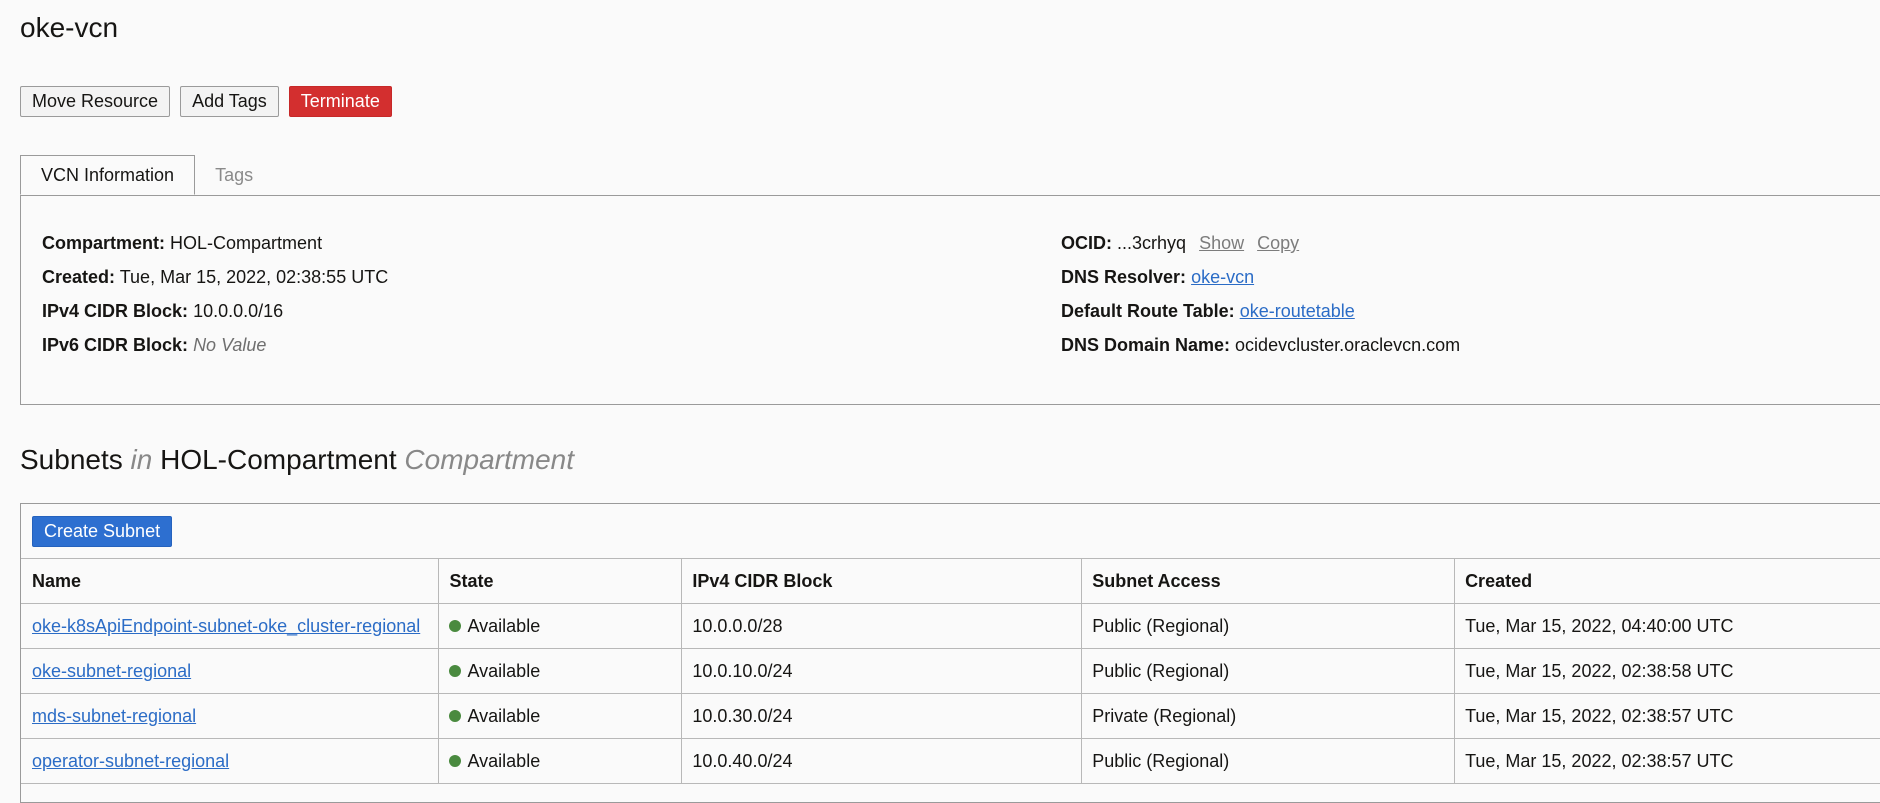 Image resolution: width=1880 pixels, height=803 pixels. I want to click on create-subnet-button: Create Subnet, so click(102, 531).